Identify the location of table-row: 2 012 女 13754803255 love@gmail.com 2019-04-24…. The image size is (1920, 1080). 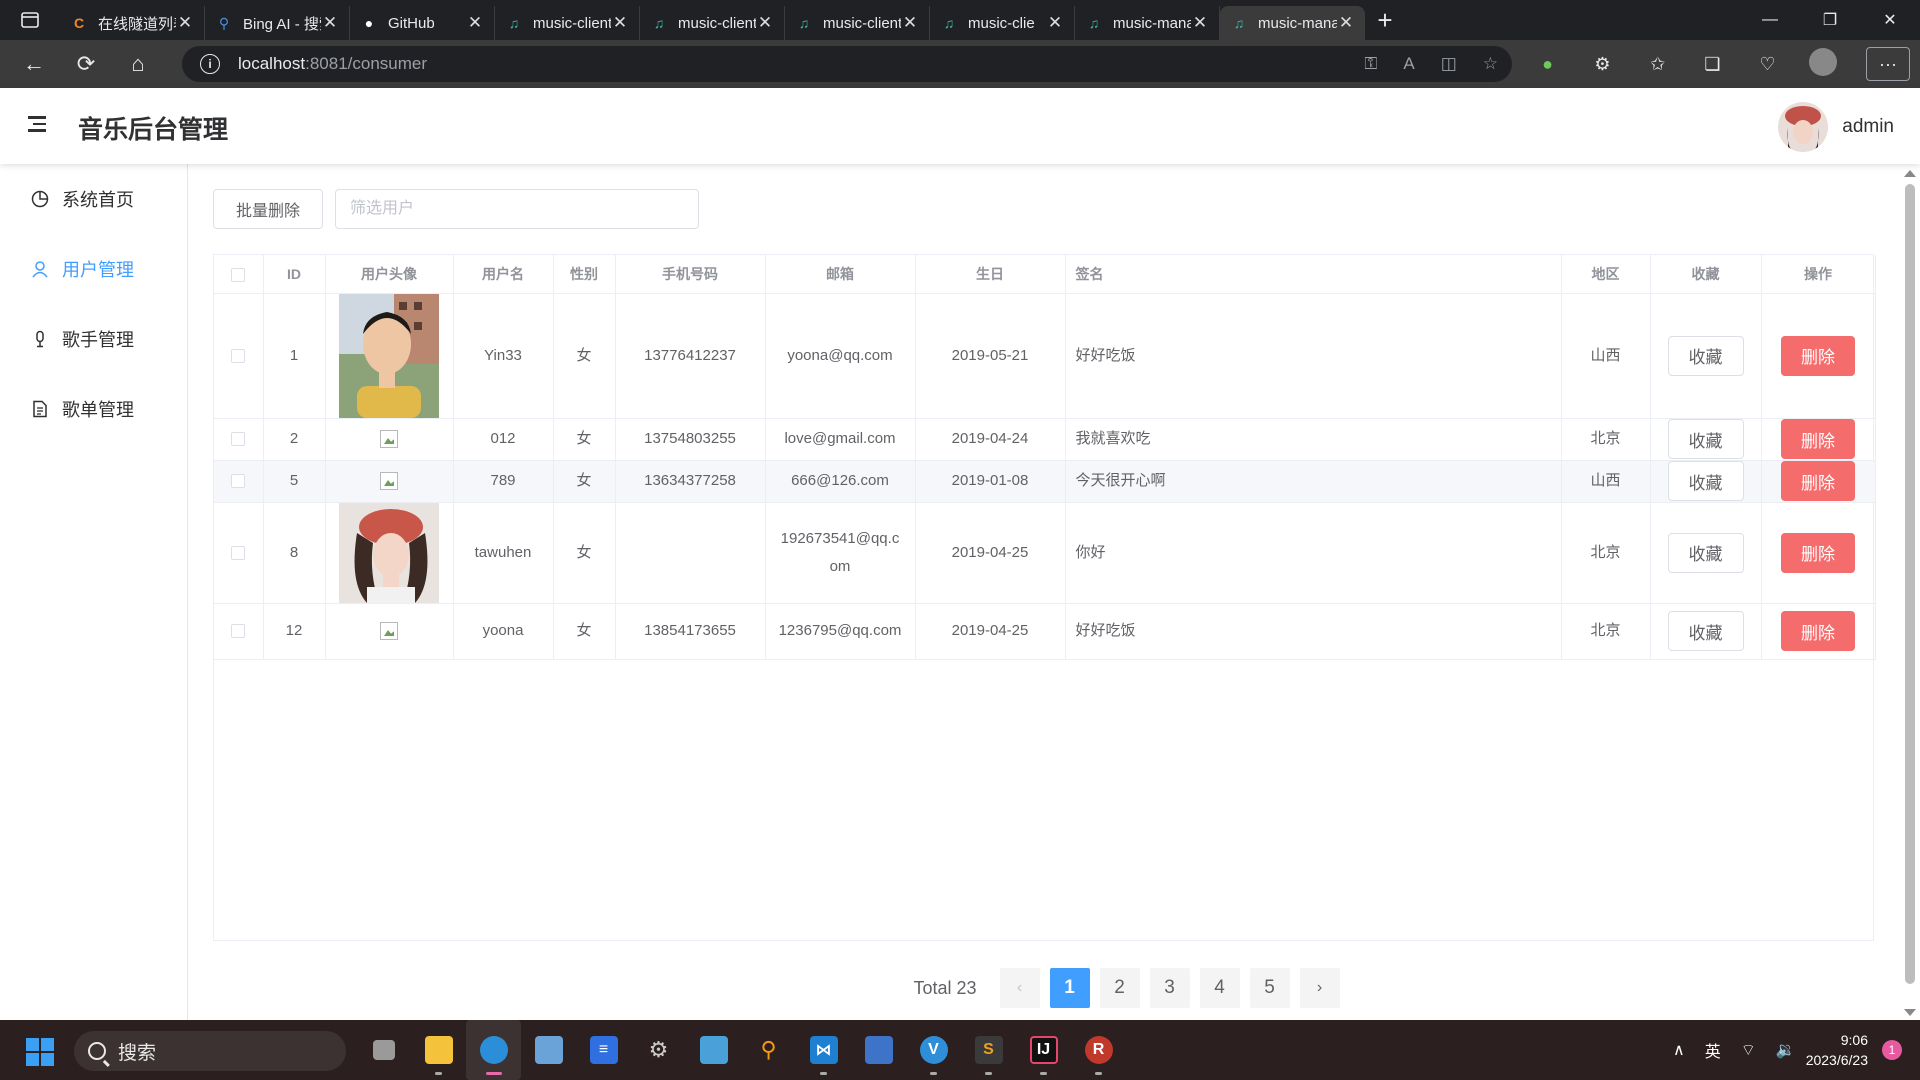
(1045, 439).